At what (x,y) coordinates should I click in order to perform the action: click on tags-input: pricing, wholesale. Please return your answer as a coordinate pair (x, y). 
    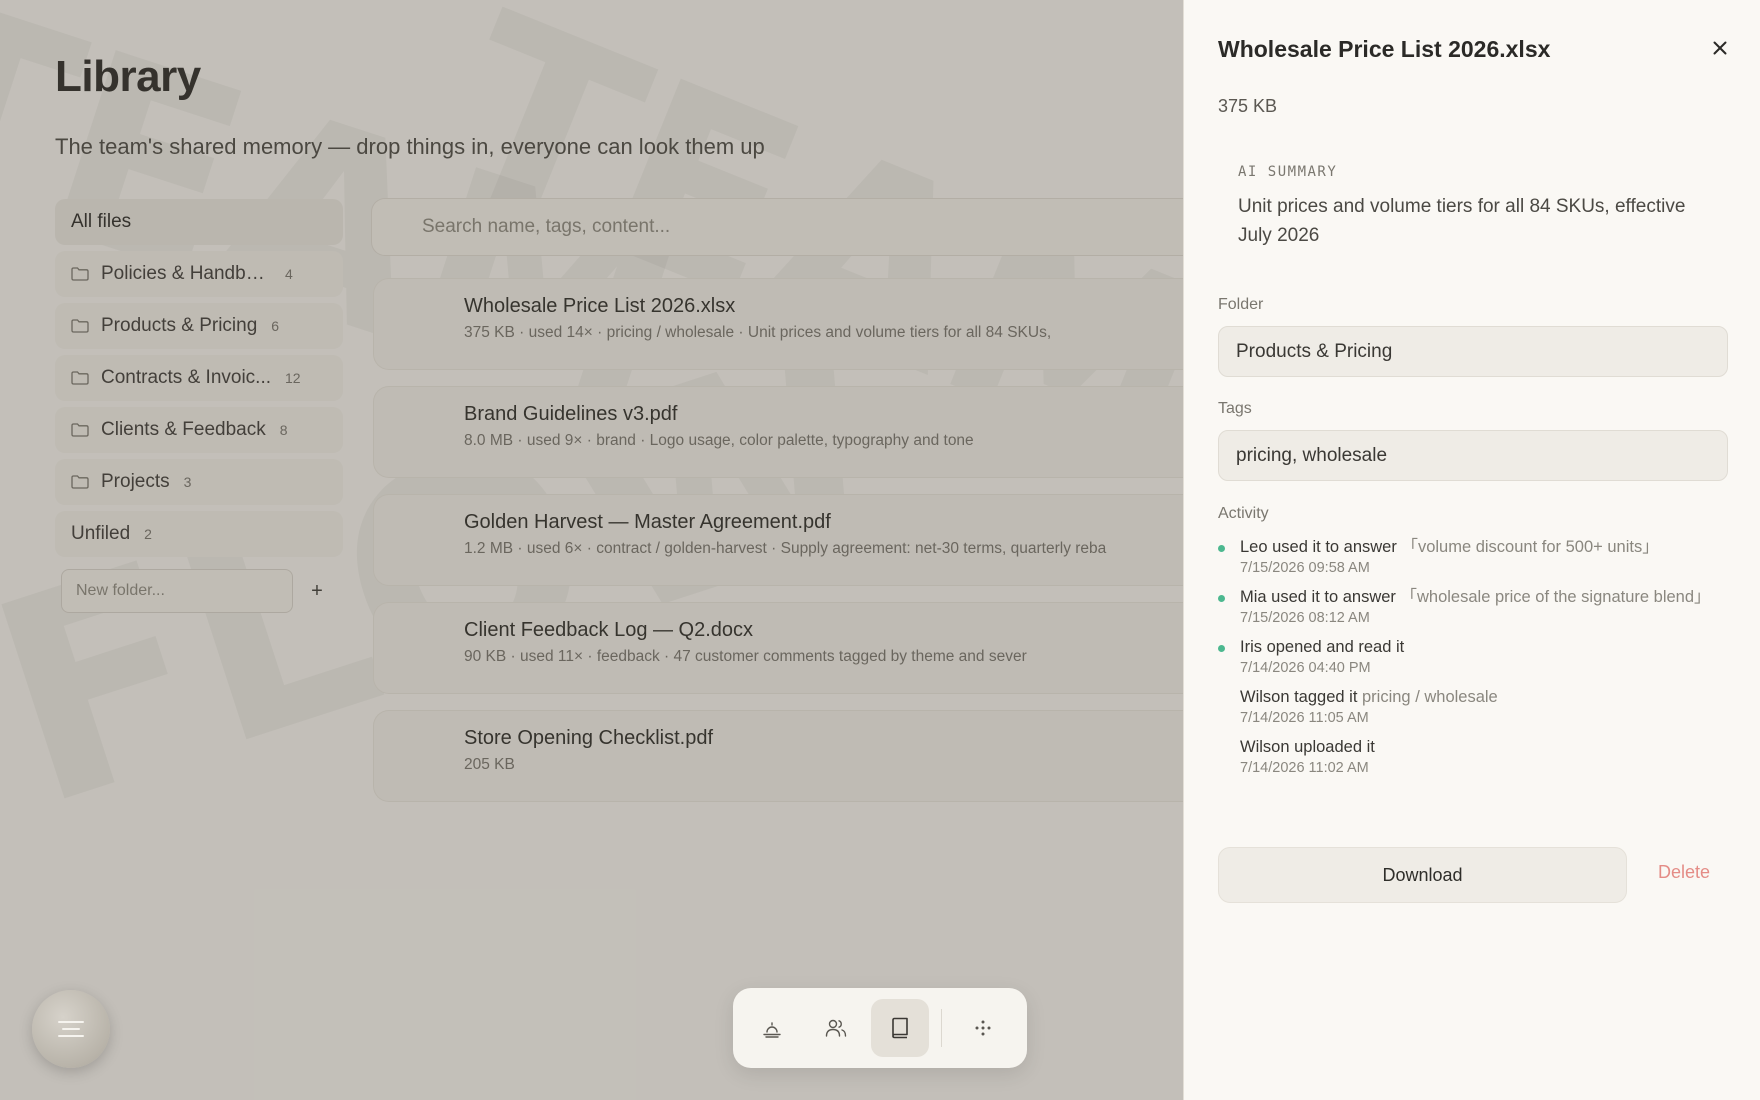
    Looking at the image, I should click on (1473, 455).